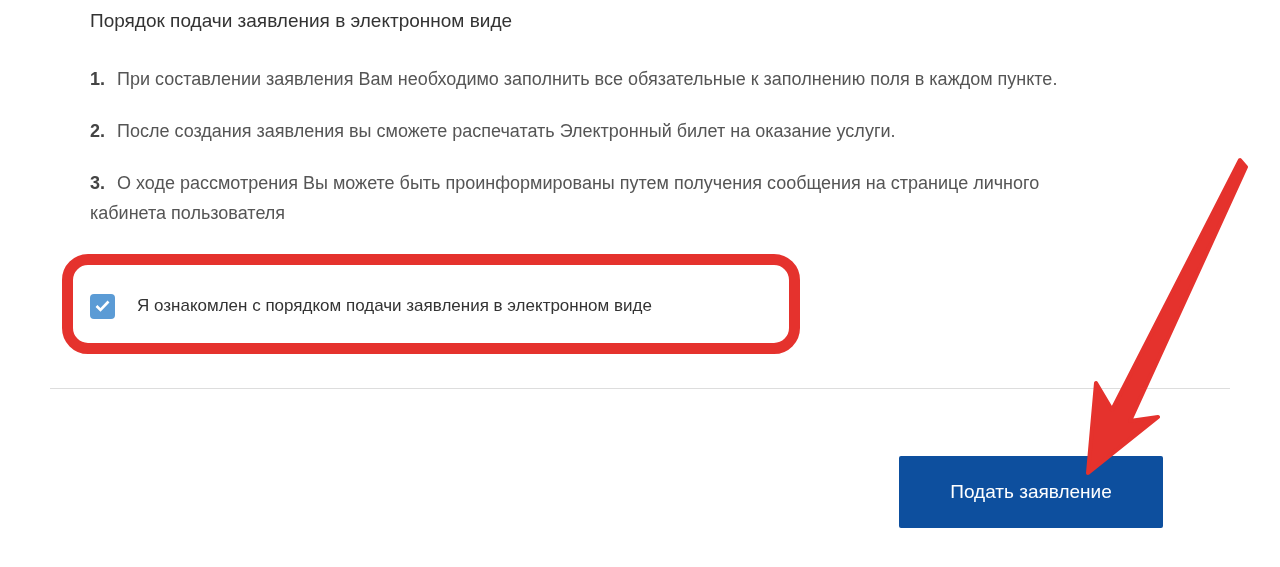 The height and width of the screenshot is (567, 1280). I want to click on check-icon, so click(102, 306).